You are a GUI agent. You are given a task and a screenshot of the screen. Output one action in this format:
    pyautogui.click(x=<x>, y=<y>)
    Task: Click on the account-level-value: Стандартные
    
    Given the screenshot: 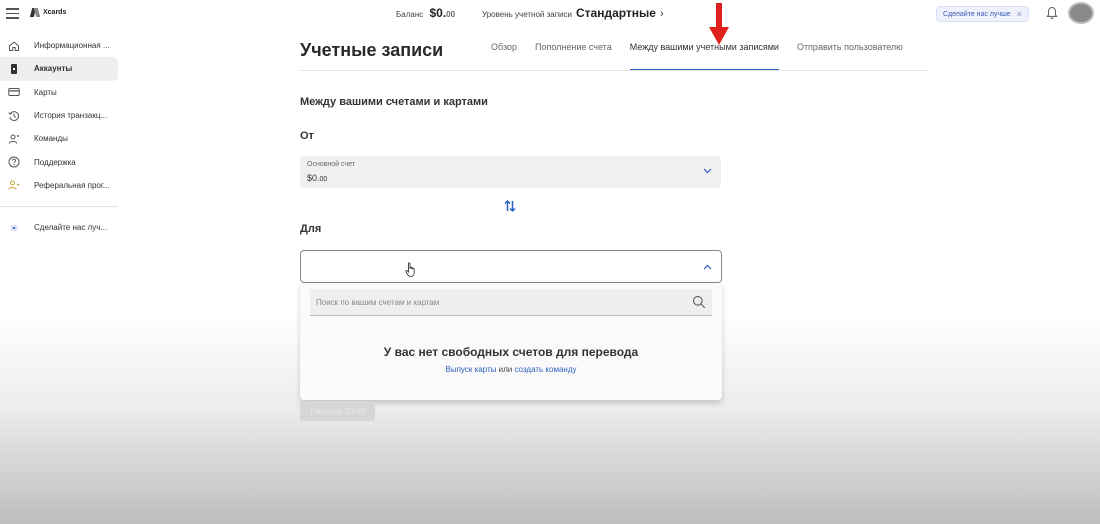 What is the action you would take?
    pyautogui.click(x=616, y=13)
    